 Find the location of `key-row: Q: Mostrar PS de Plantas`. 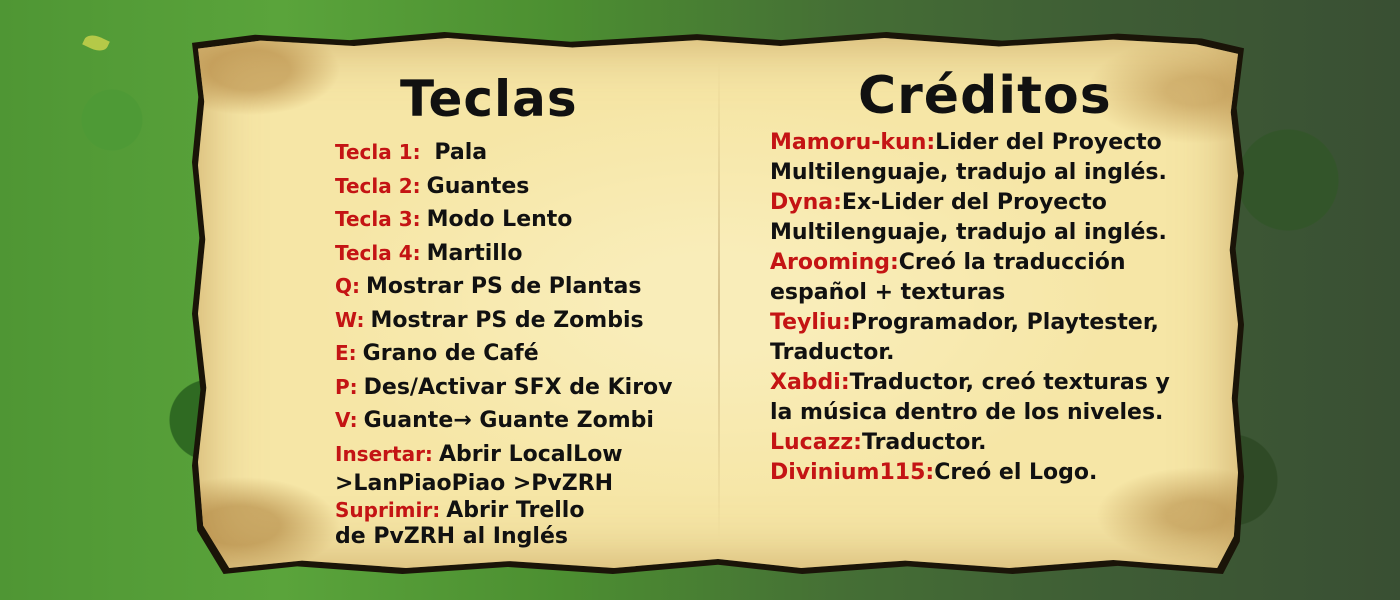

key-row: Q: Mostrar PS de Plantas is located at coordinates (525, 287).